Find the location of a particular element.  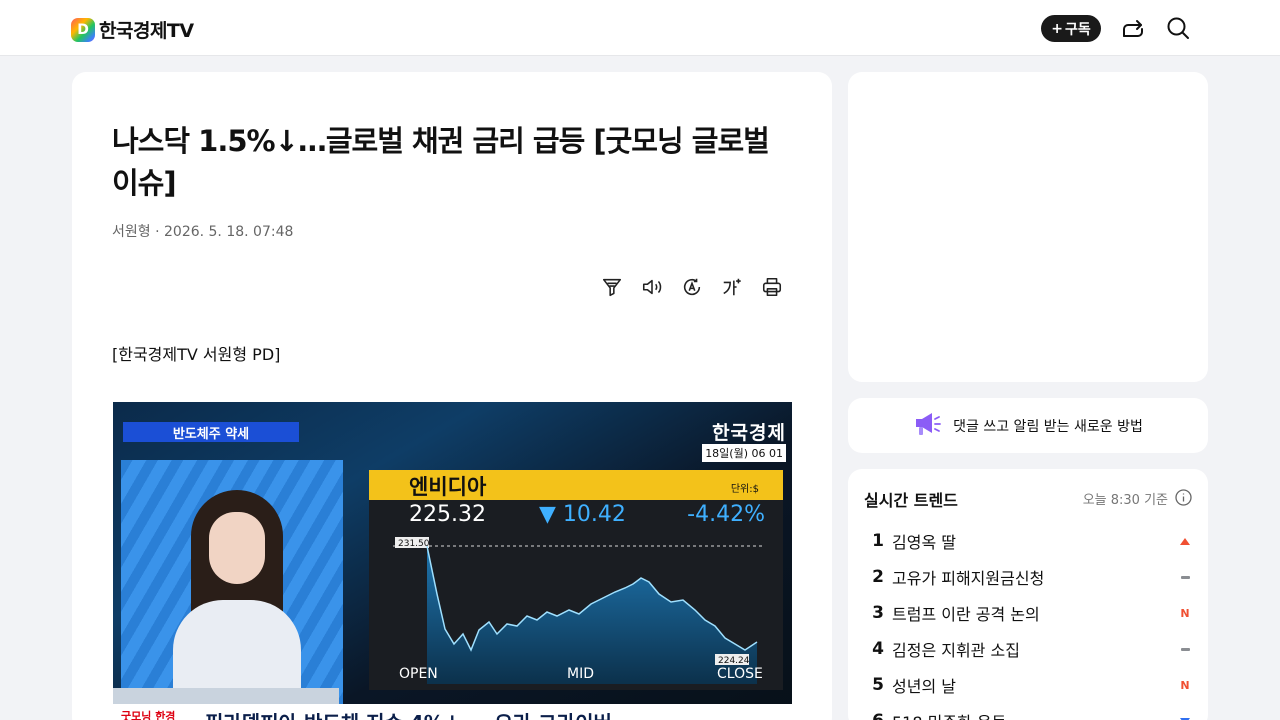

low-label: 224.24 is located at coordinates (734, 661).